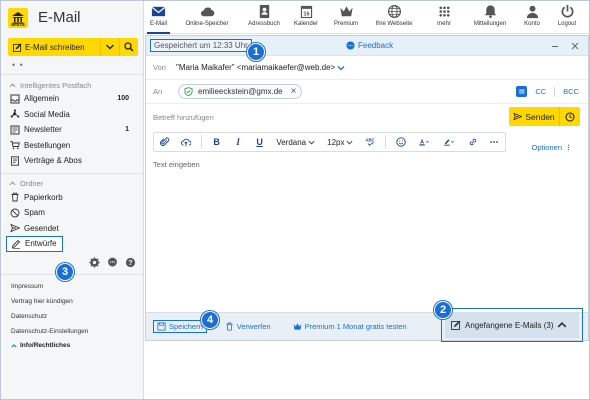 This screenshot has height=400, width=590. I want to click on sidebar-item-entwuerfe: Entwürfe, so click(34, 244).